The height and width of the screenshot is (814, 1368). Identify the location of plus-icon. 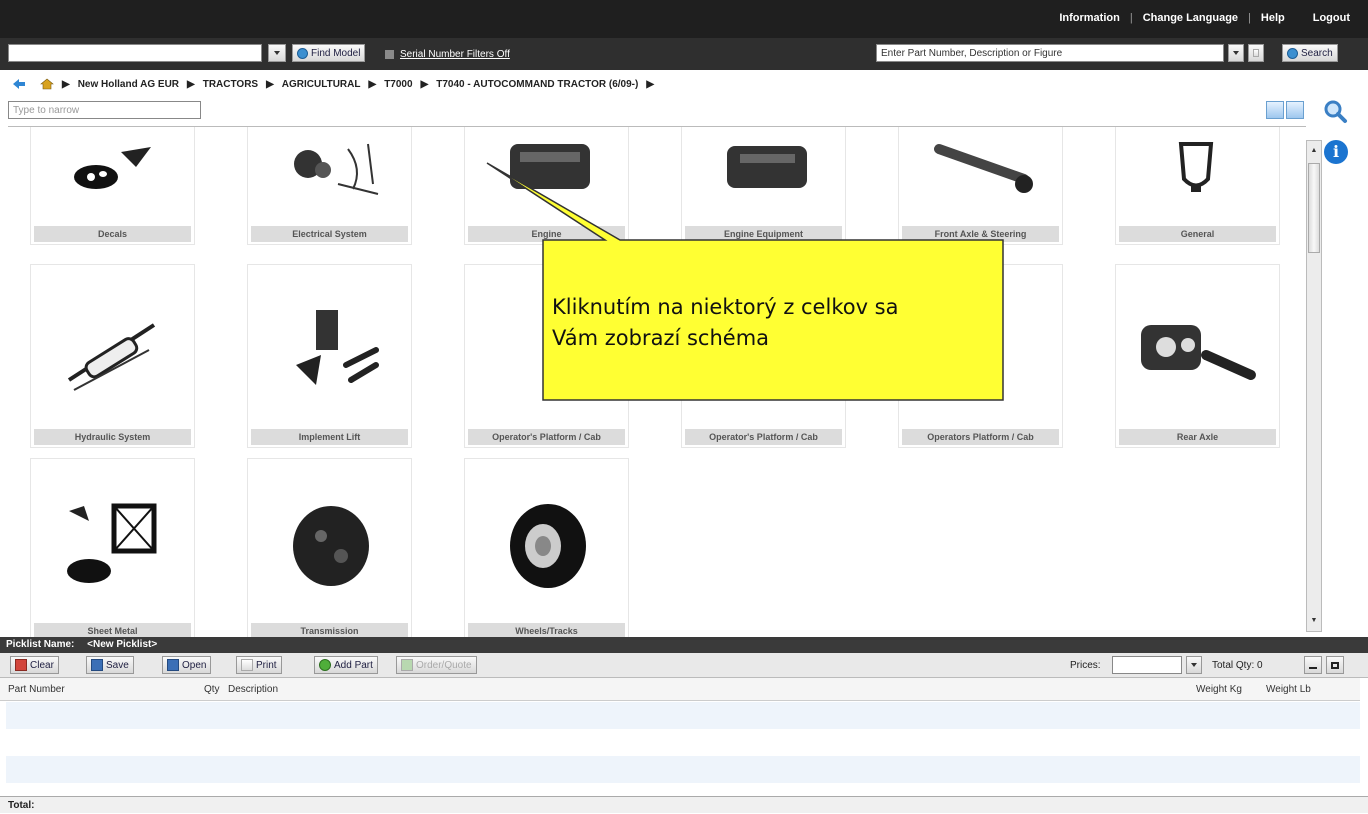
(325, 665).